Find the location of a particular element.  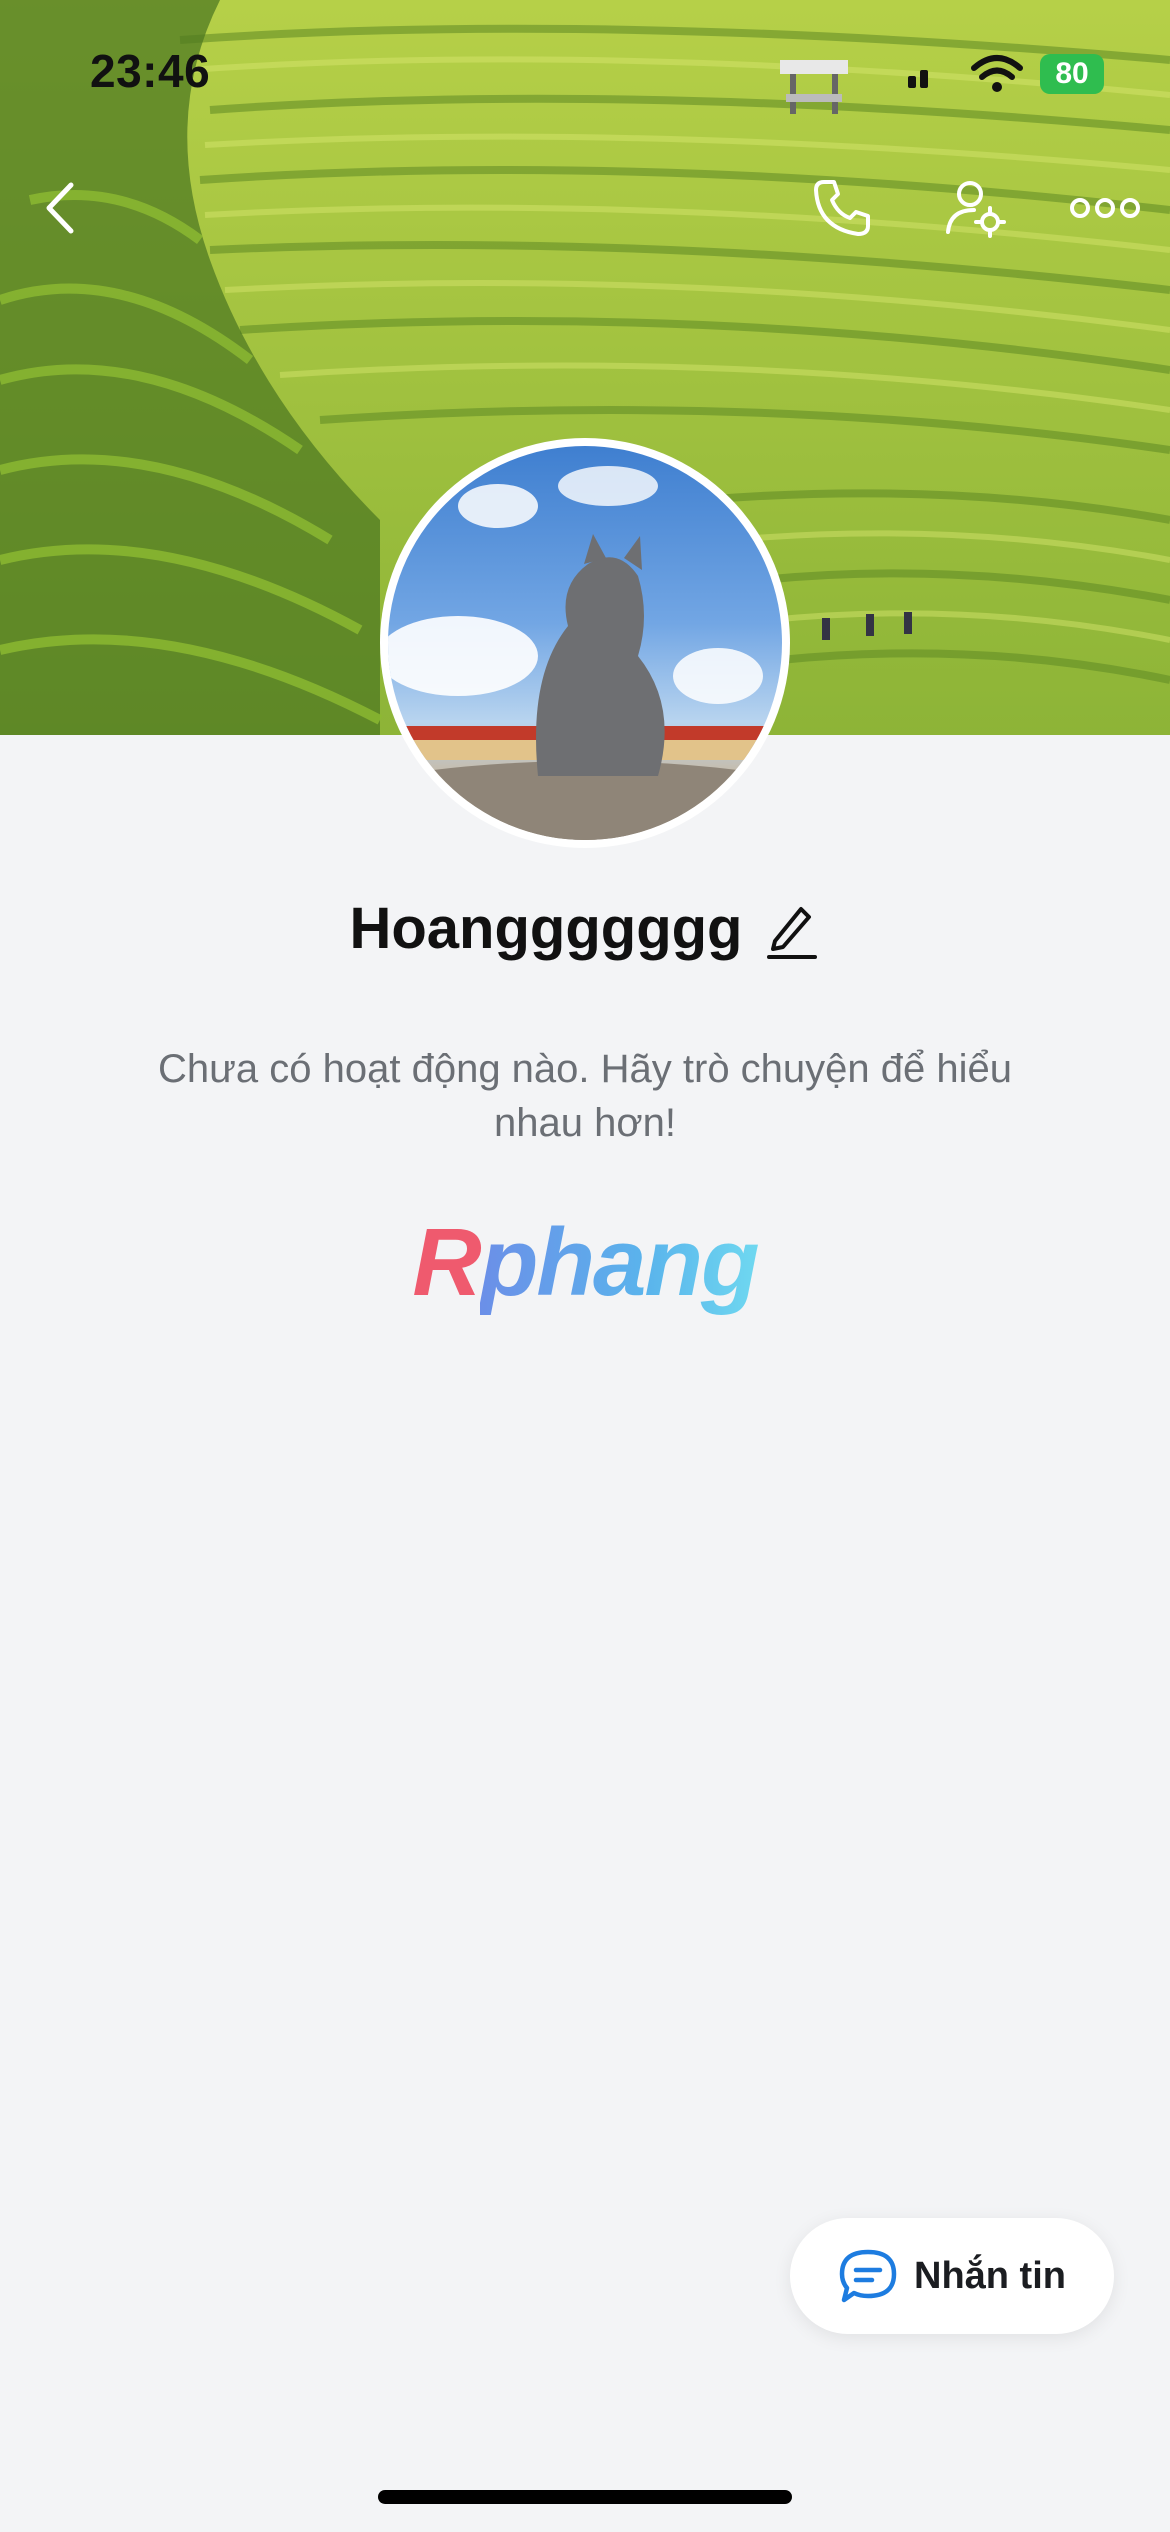

back-button is located at coordinates (60, 208).